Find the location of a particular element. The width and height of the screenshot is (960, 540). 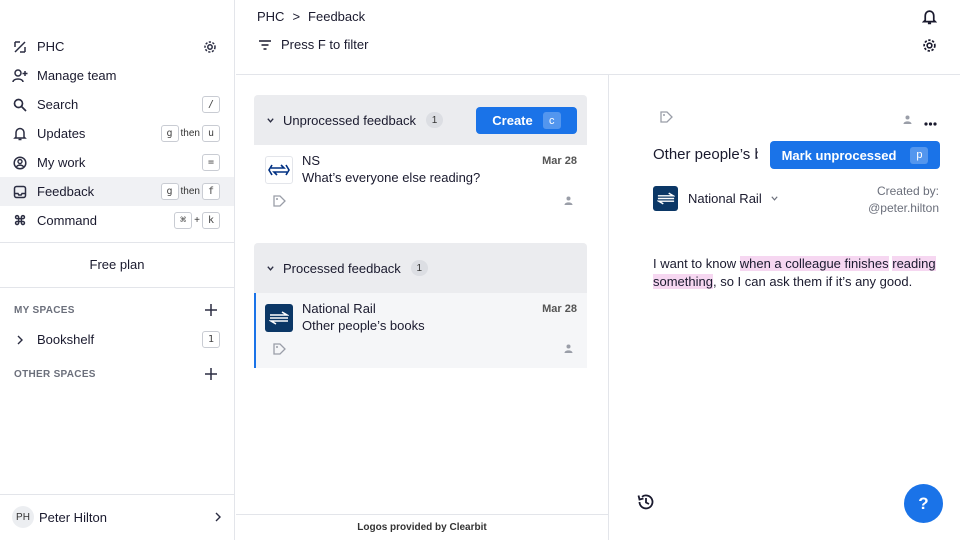

workspace-settings-icon is located at coordinates (210, 47).